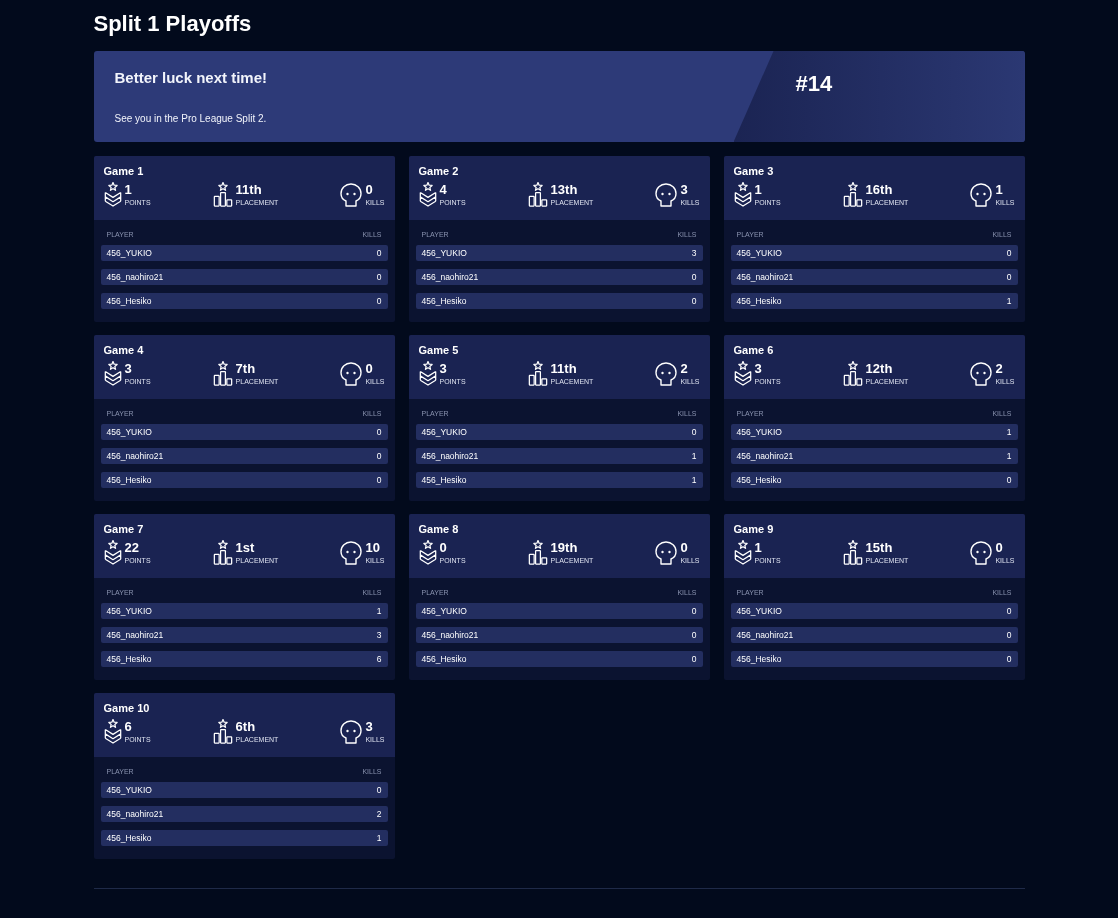 The height and width of the screenshot is (918, 1118). I want to click on game-title: Game 3, so click(753, 171).